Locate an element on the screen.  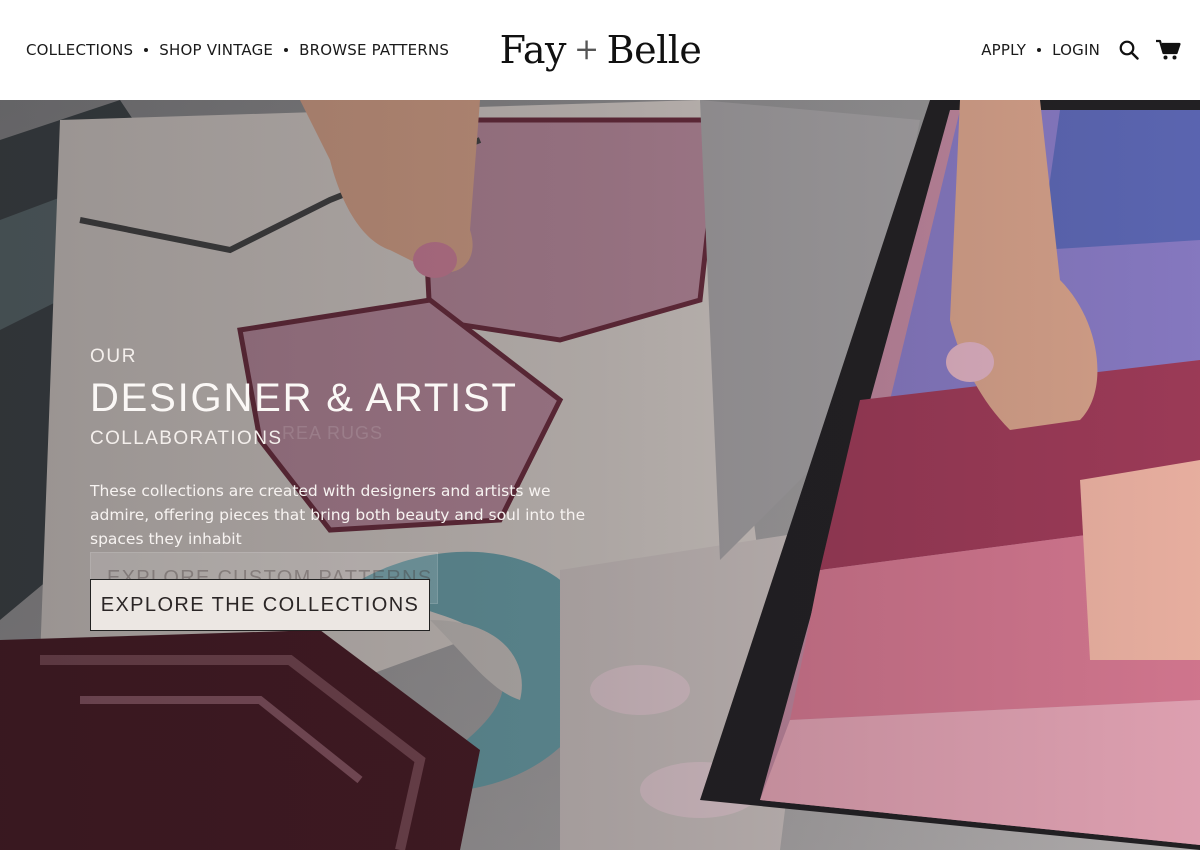
hero-headline: DESIGNER & ARTIST is located at coordinates (304, 398).